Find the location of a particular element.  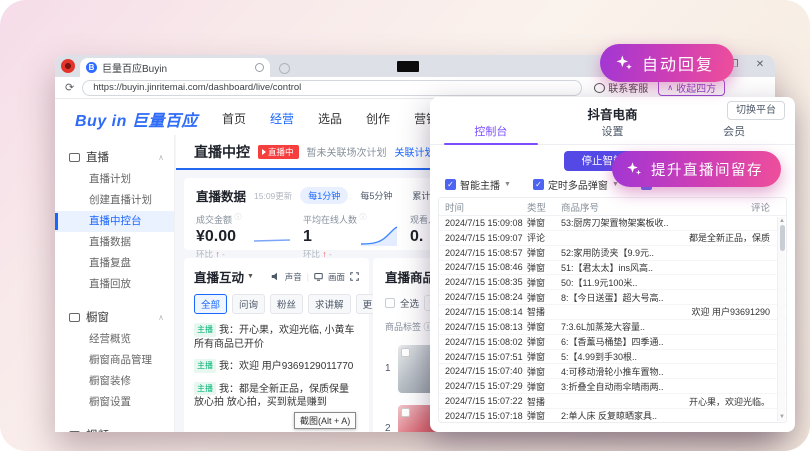

nav-item-首页: 首页 is located at coordinates (234, 118).